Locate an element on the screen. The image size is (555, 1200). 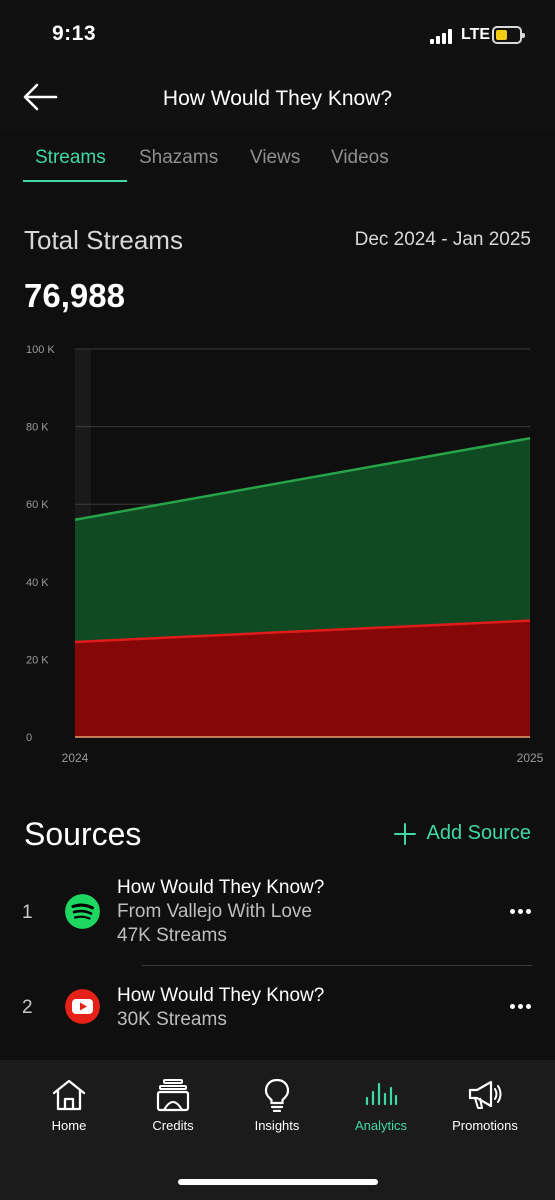
sources-title: Sources is located at coordinates (83, 834).